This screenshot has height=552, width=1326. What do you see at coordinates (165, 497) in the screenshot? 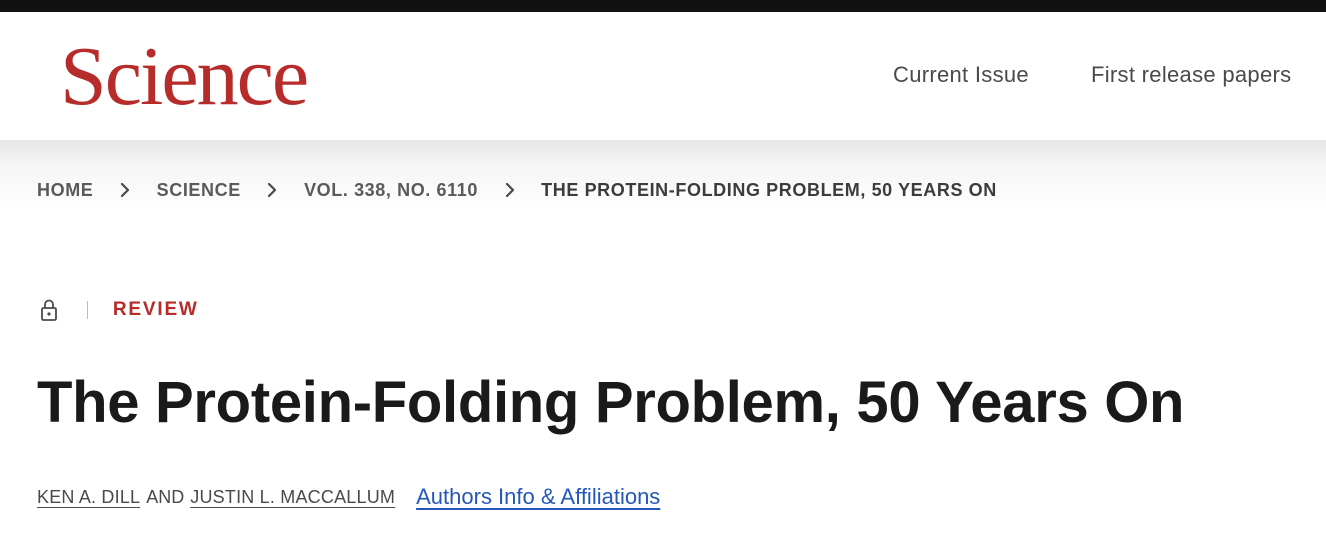
I see `author-conjunction: AND` at bounding box center [165, 497].